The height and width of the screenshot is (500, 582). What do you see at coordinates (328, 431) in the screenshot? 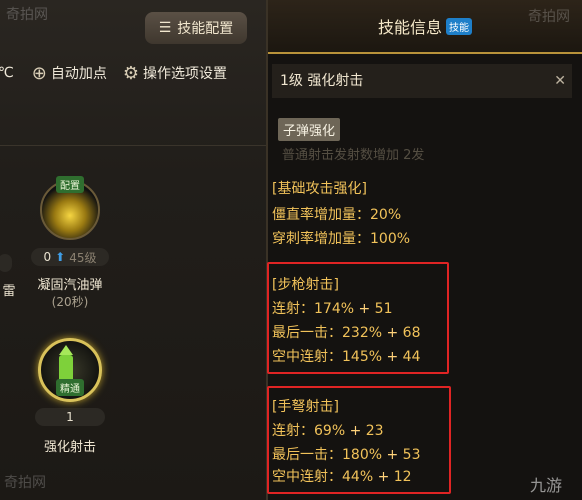
I see `crossbow-row: 连射：69% + 23` at bounding box center [328, 431].